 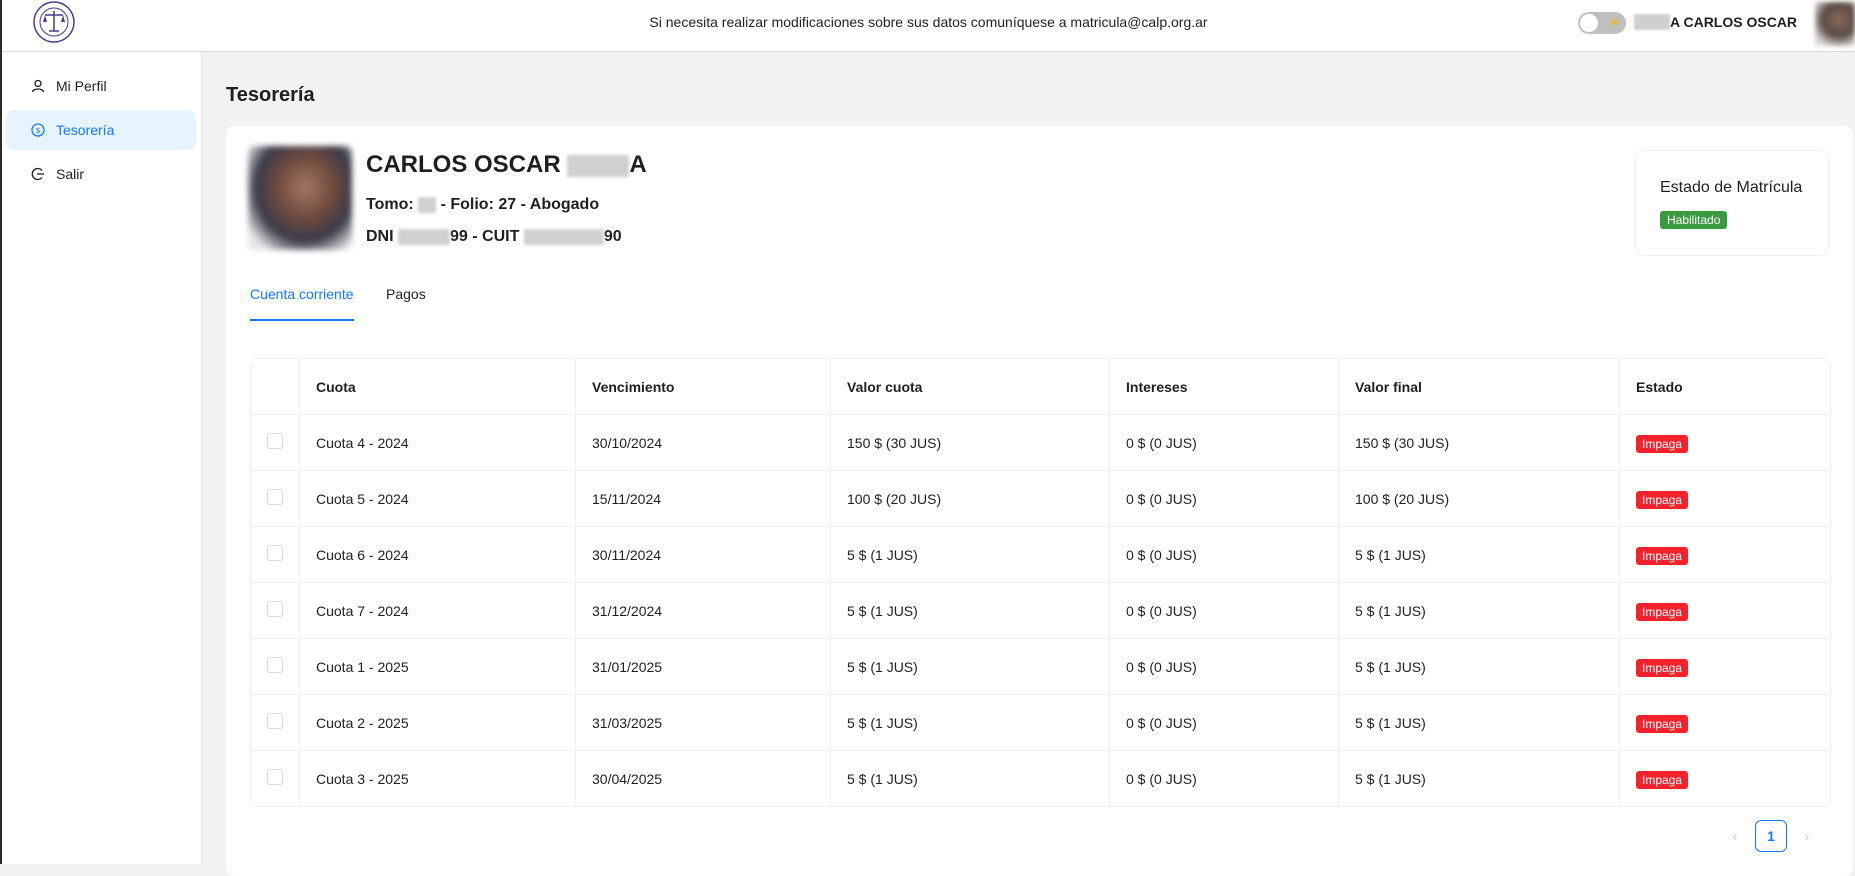 What do you see at coordinates (463, 164) in the screenshot?
I see `profile-name-text: CARLOS OSCAR` at bounding box center [463, 164].